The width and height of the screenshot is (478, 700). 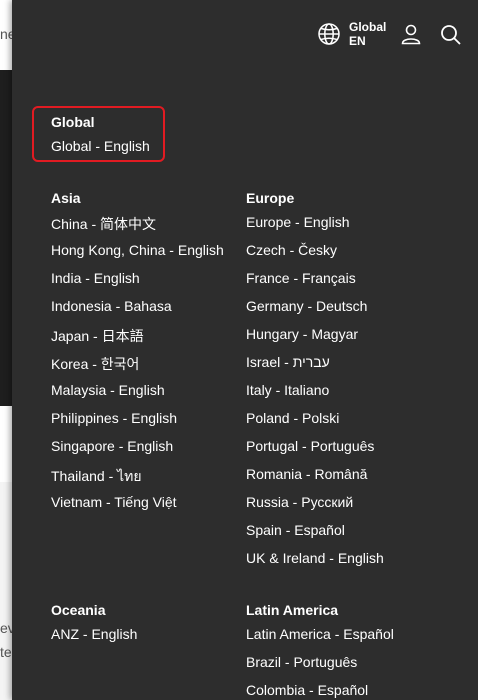 What do you see at coordinates (111, 306) in the screenshot?
I see `country-link-indonesia: Indonesia - Bahasa` at bounding box center [111, 306].